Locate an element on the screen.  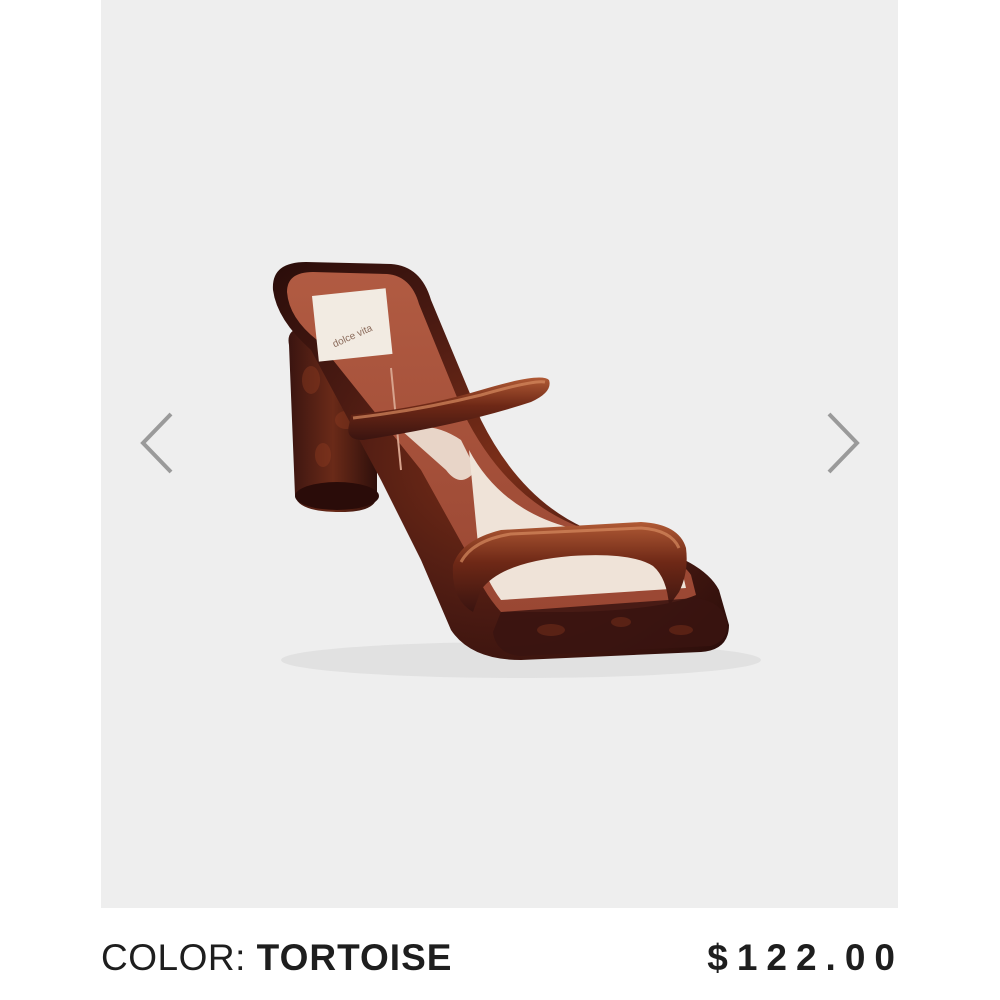
gallery-next-button is located at coordinates (843, 443).